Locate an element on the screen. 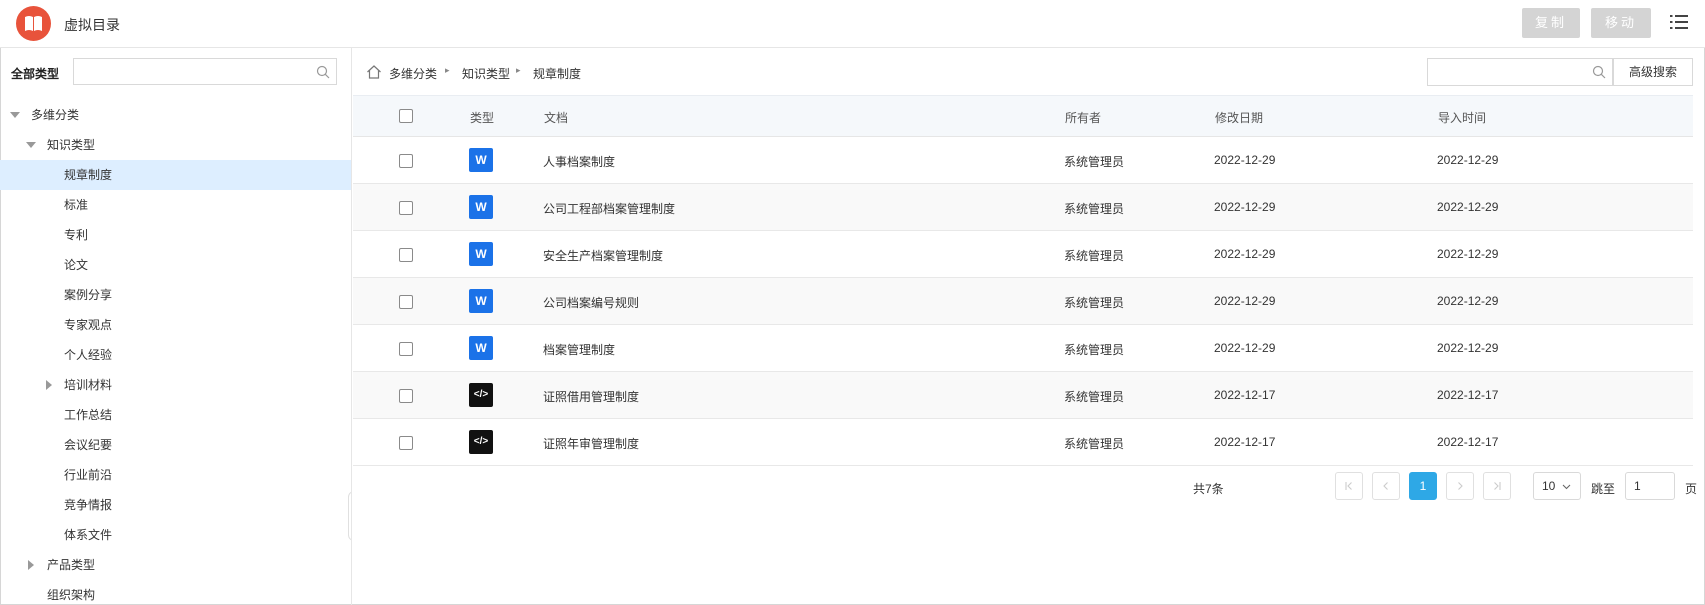 This screenshot has height=605, width=1705. tree-item: 体系文件 is located at coordinates (175, 535).